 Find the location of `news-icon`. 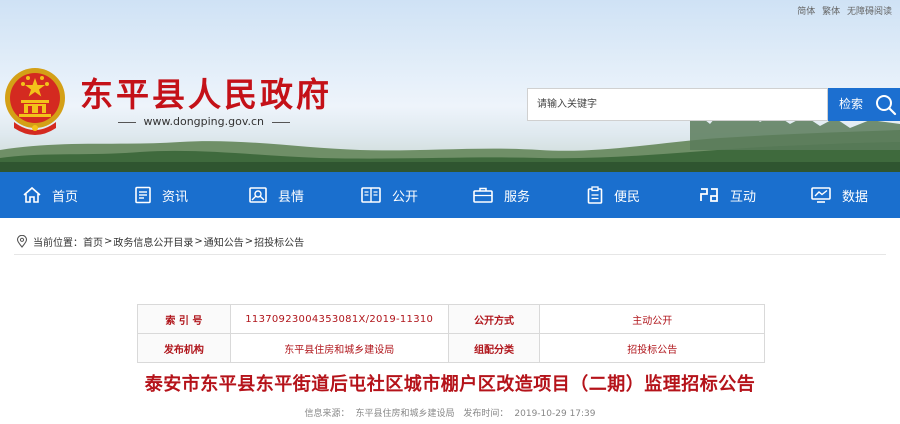

news-icon is located at coordinates (143, 195).